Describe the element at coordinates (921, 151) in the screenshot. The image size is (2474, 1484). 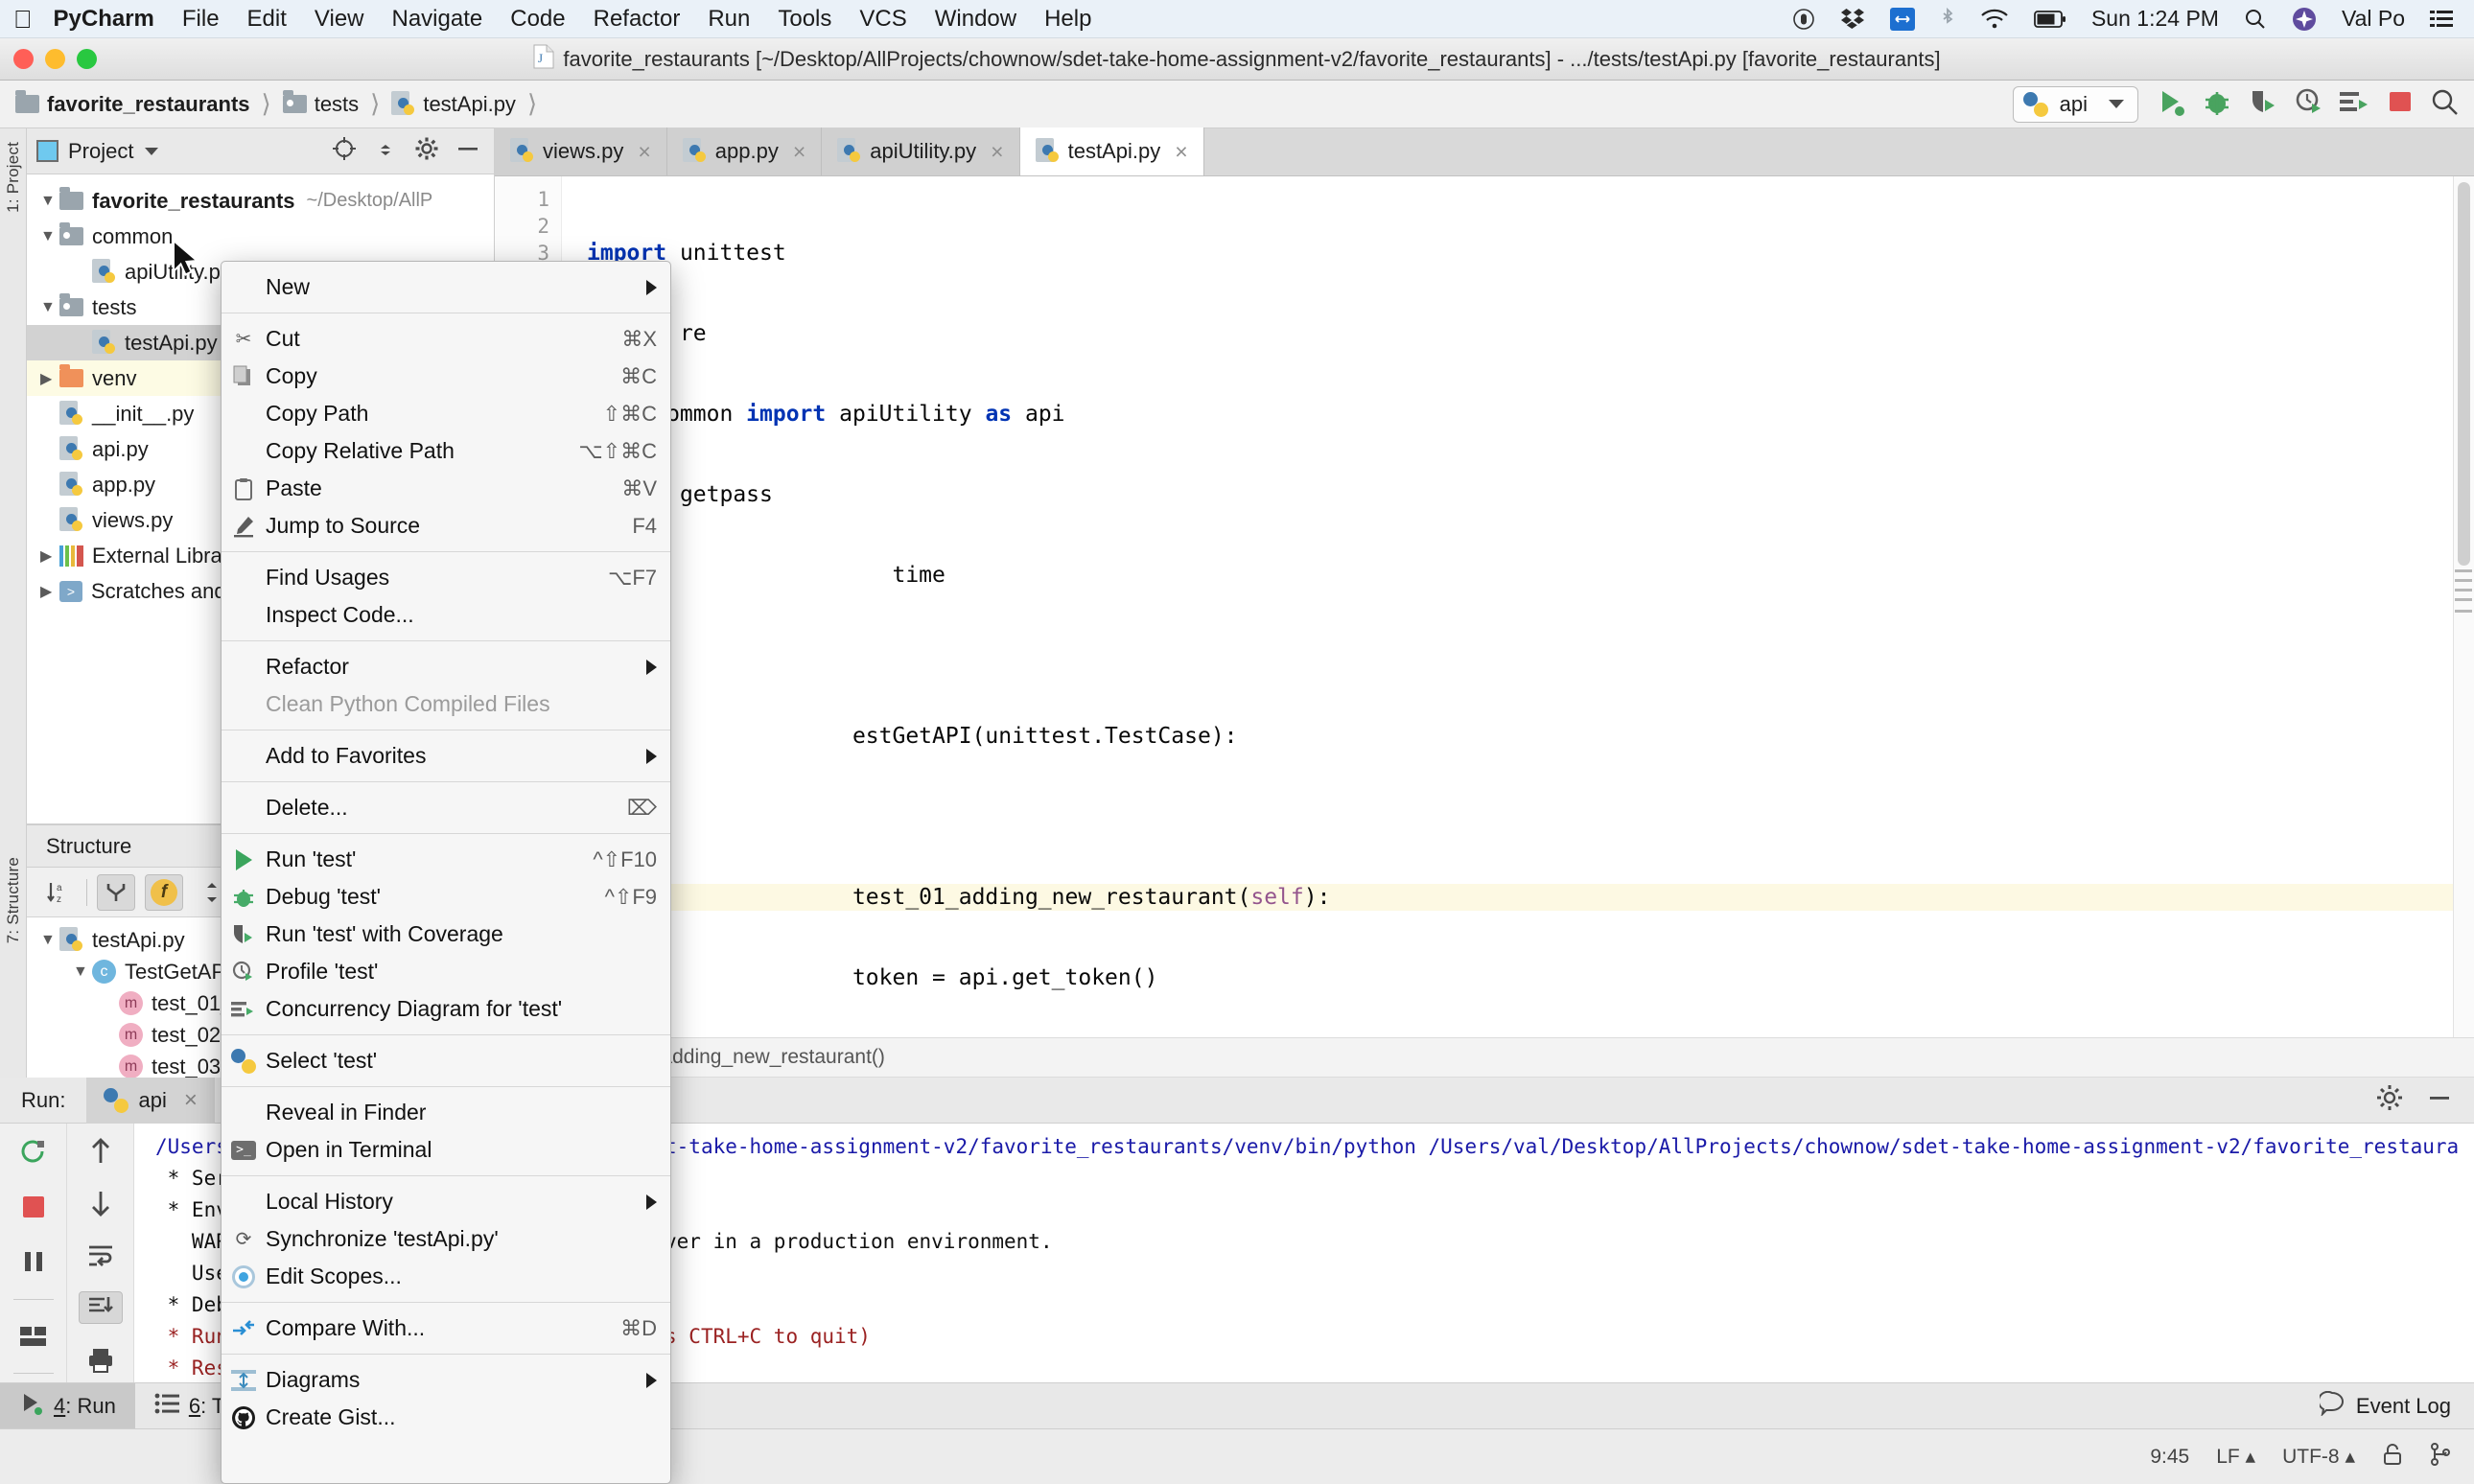
I see `tab-apiutility-py: apiUtility.py ×` at that location.